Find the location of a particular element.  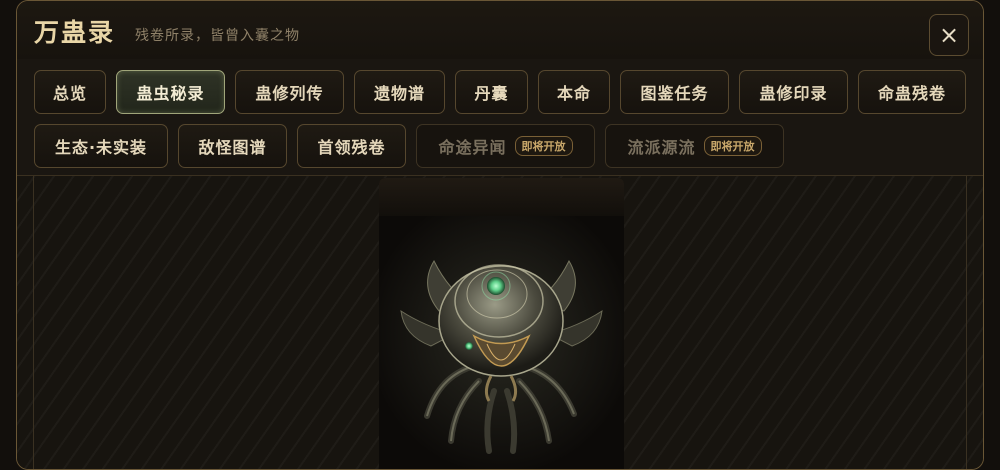

tab-pill-pouch: 丹囊 is located at coordinates (491, 92).